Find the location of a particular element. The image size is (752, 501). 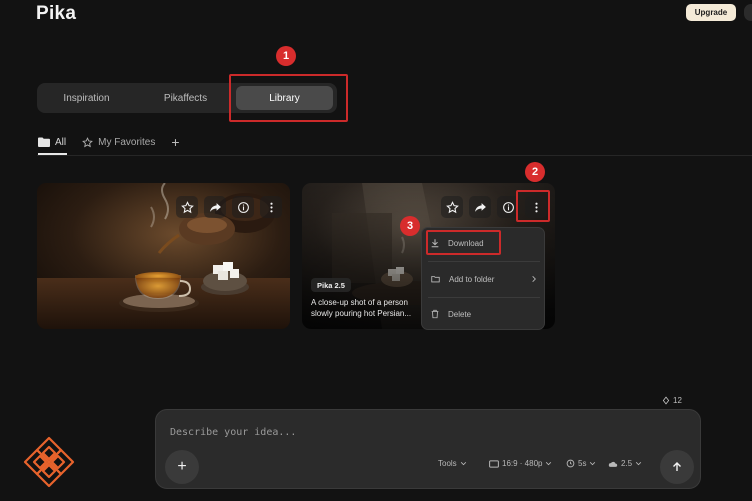

info-button is located at coordinates (243, 207).